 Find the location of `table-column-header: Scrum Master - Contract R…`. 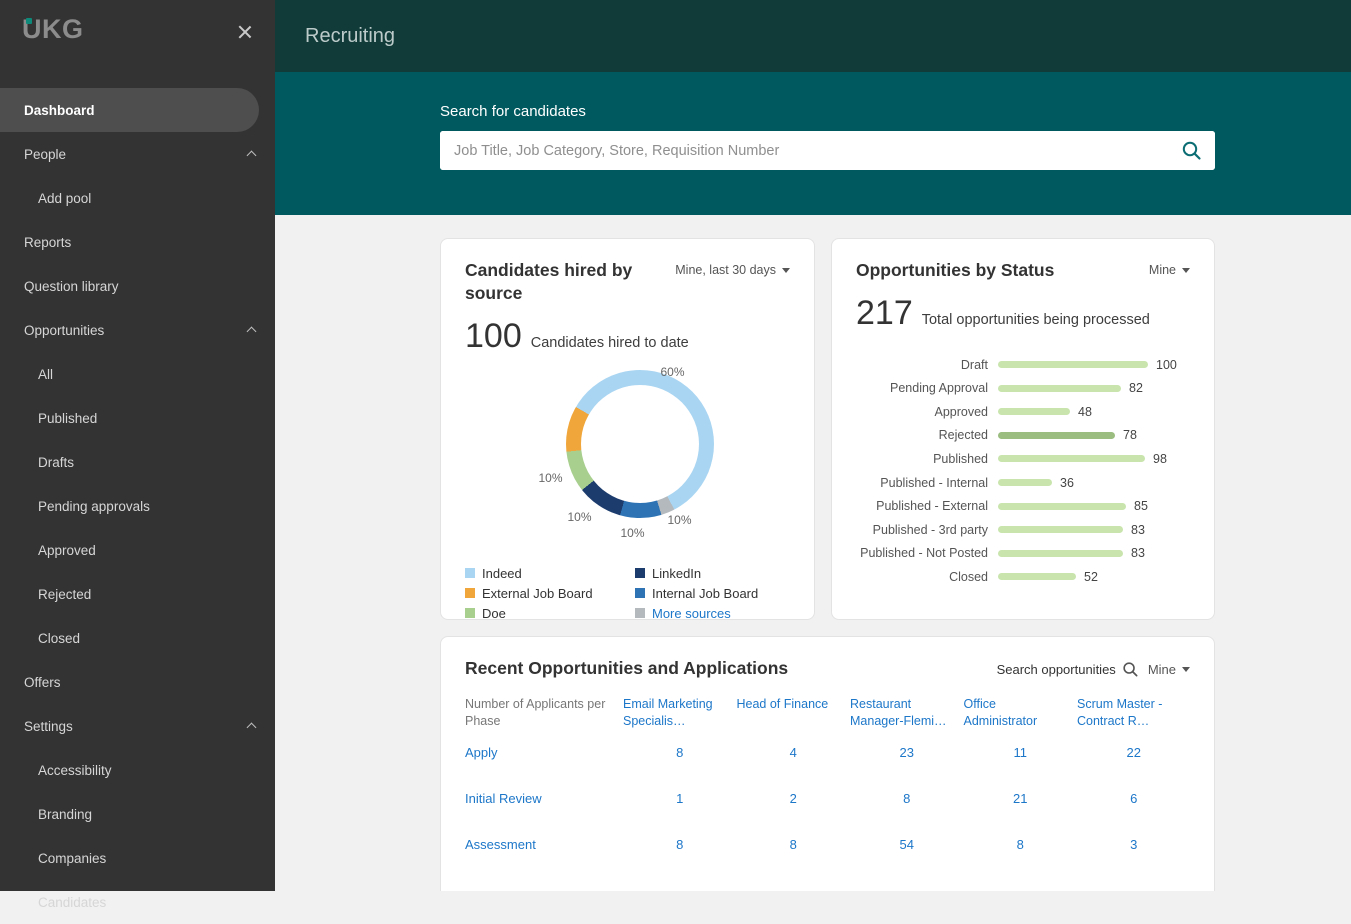

table-column-header: Scrum Master - Contract R… is located at coordinates (1134, 713).